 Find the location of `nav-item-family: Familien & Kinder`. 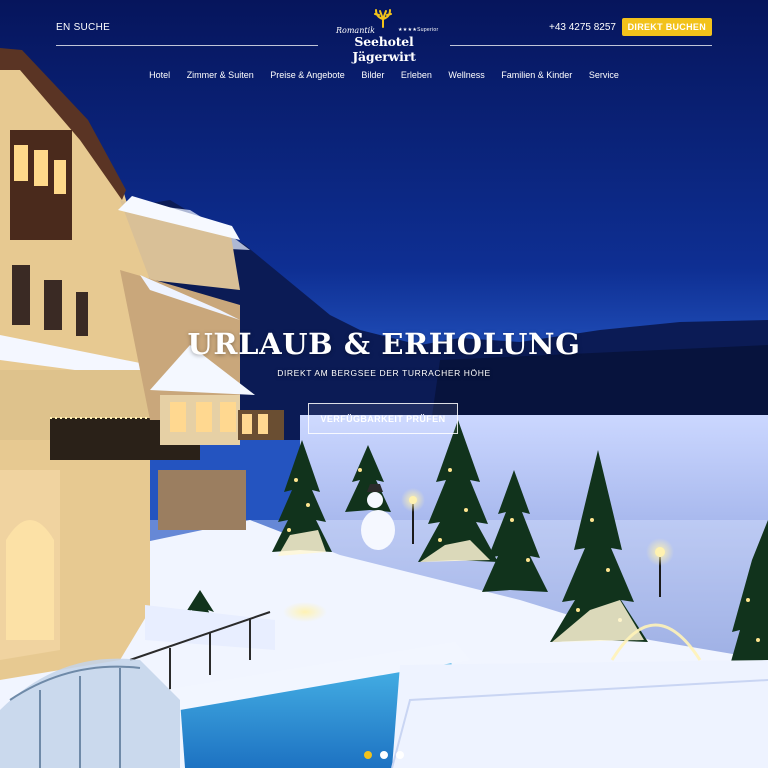

nav-item-family: Familien & Kinder is located at coordinates (536, 75).